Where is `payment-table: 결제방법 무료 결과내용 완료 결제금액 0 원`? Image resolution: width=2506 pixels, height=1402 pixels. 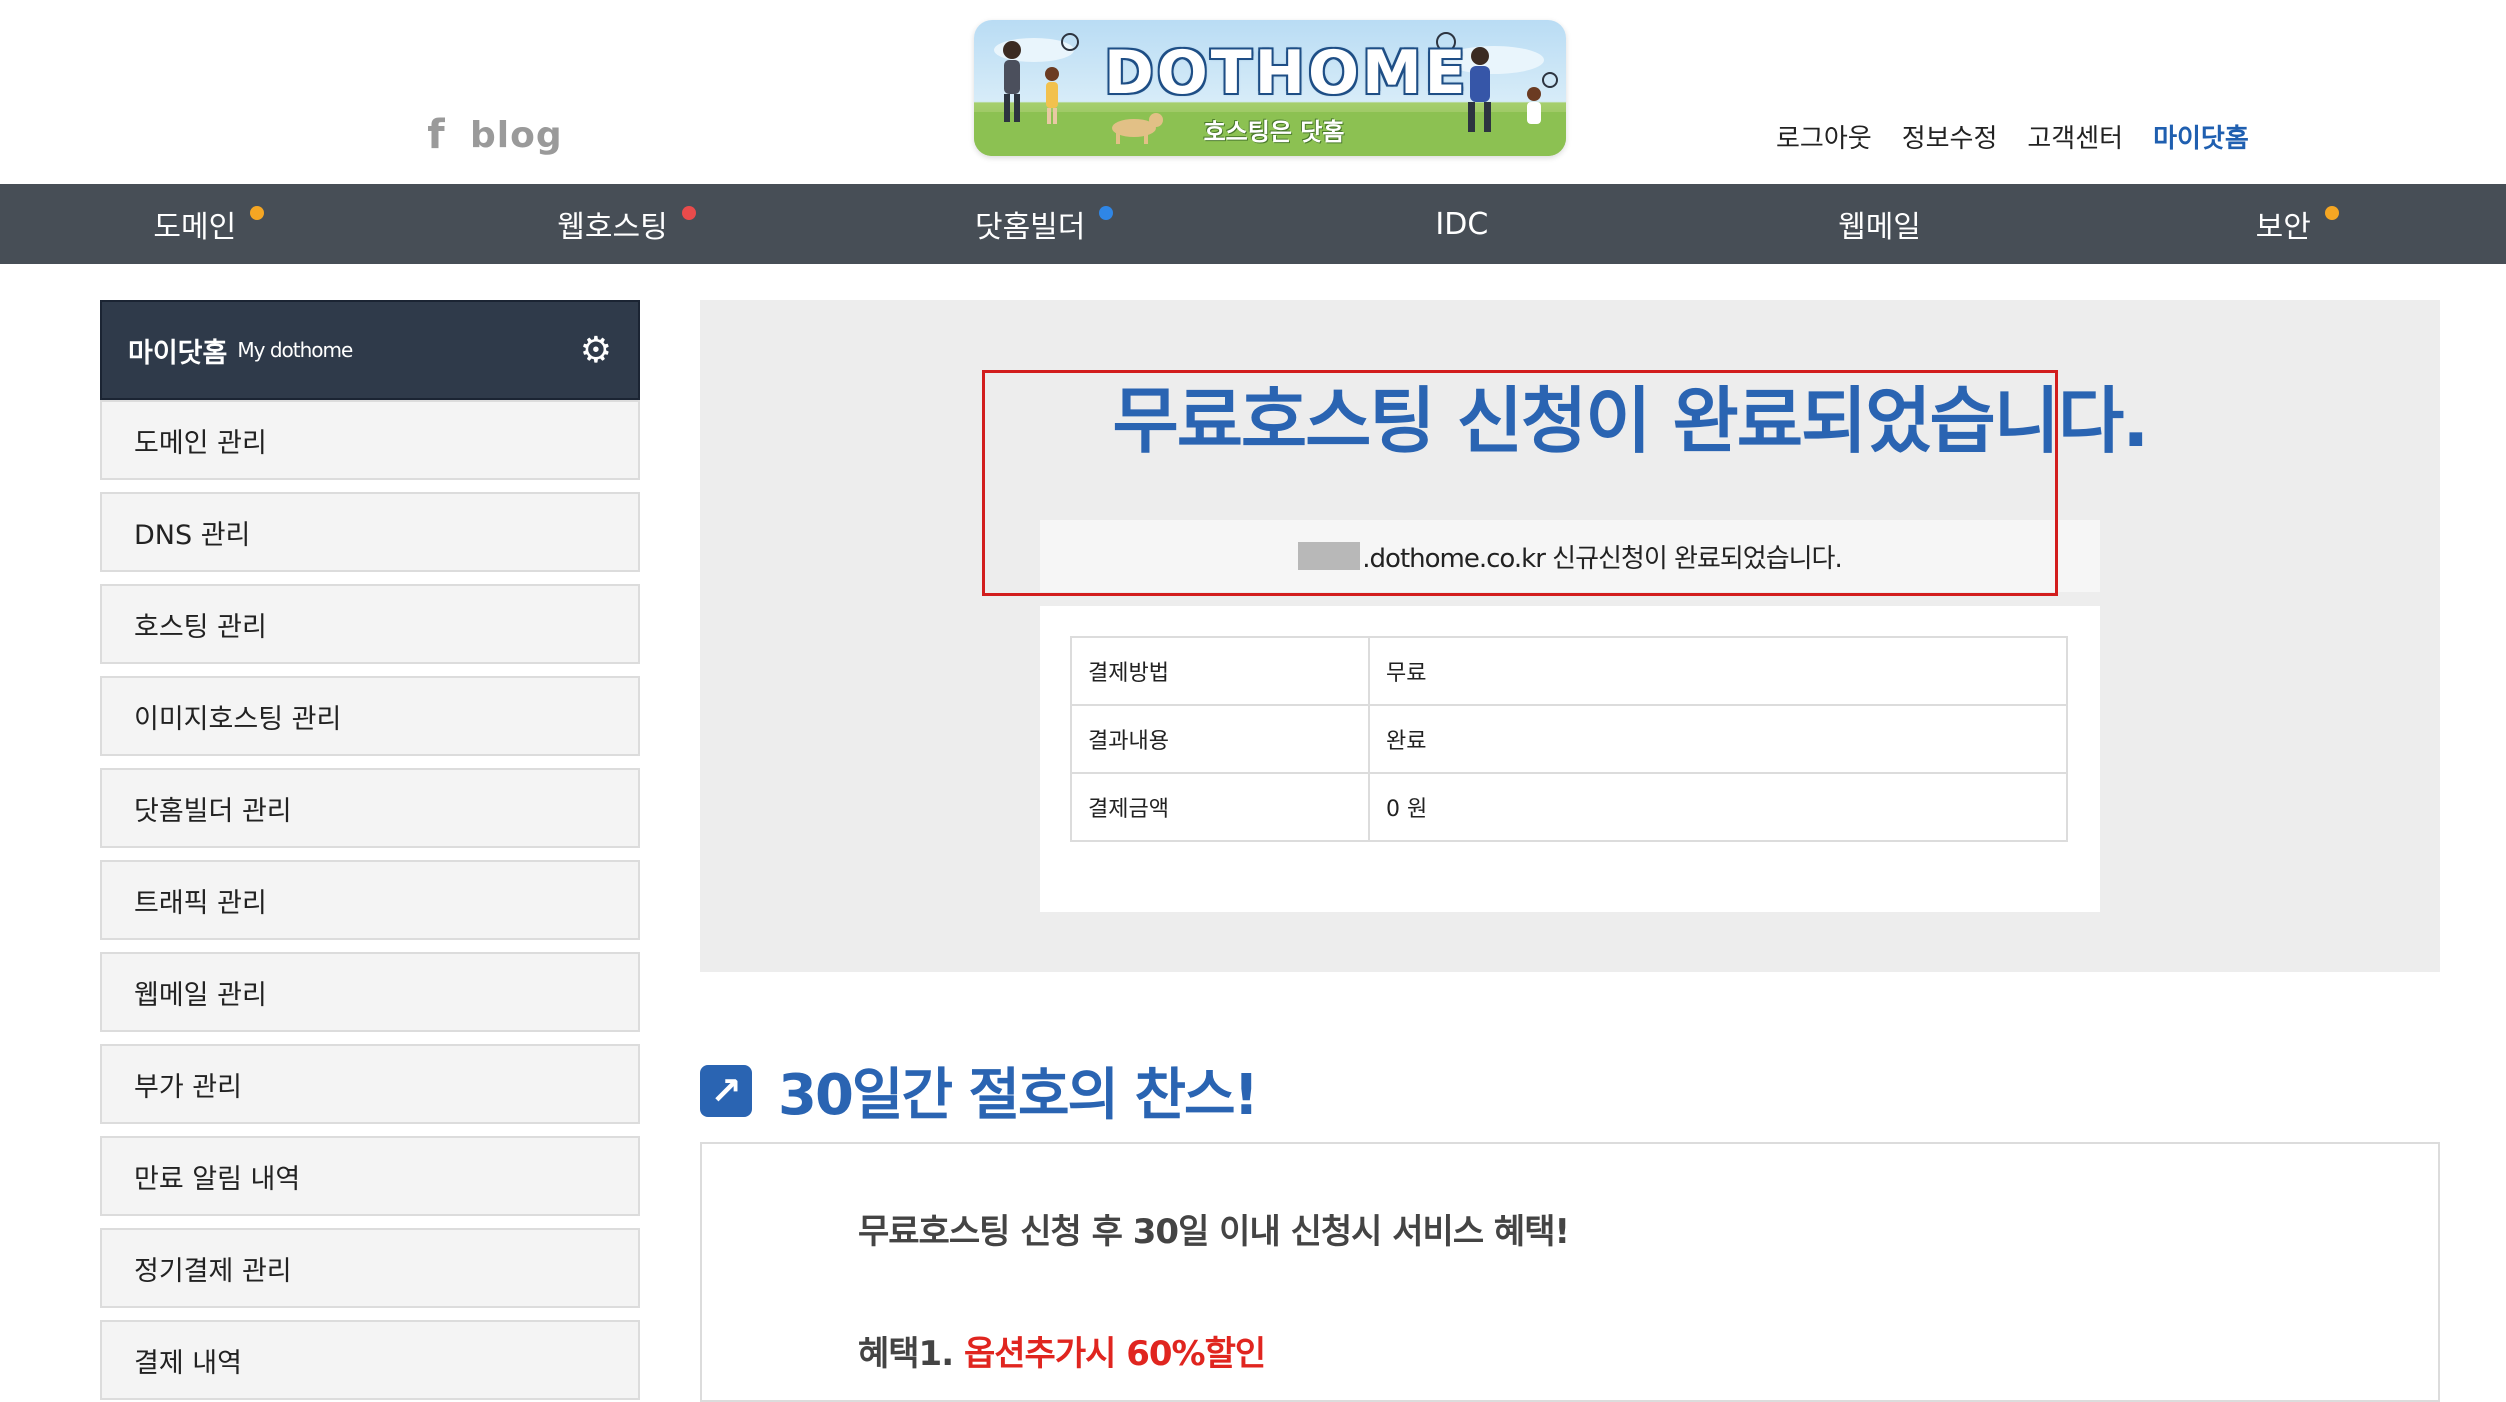 payment-table: 결제방법 무료 결과내용 완료 결제금액 0 원 is located at coordinates (1569, 739).